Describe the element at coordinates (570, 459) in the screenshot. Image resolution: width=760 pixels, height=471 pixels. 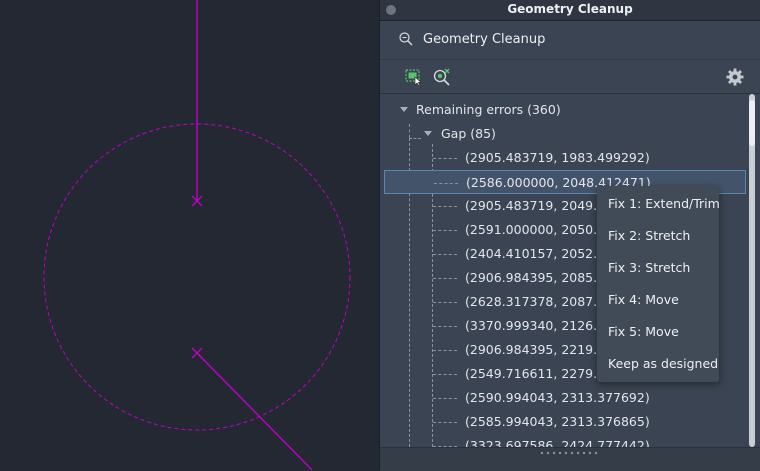
I see `panel-resize-bar` at that location.